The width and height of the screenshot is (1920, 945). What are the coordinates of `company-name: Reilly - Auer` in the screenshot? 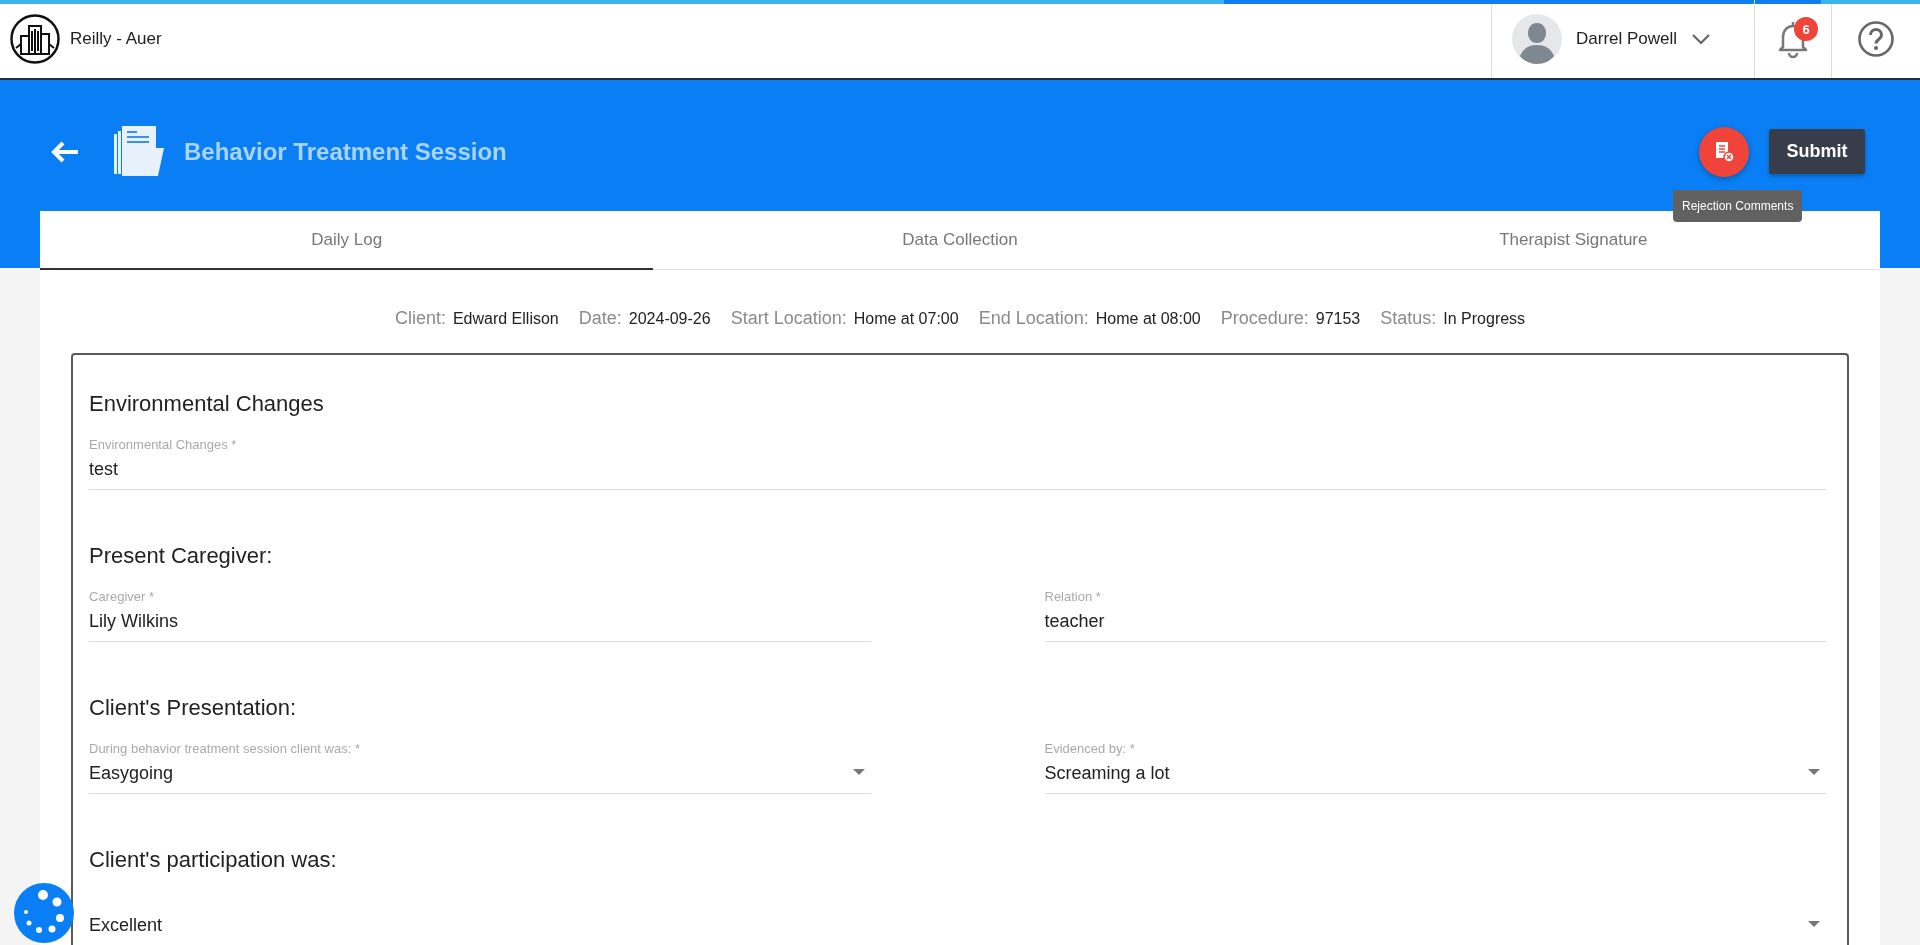 It's located at (116, 39).